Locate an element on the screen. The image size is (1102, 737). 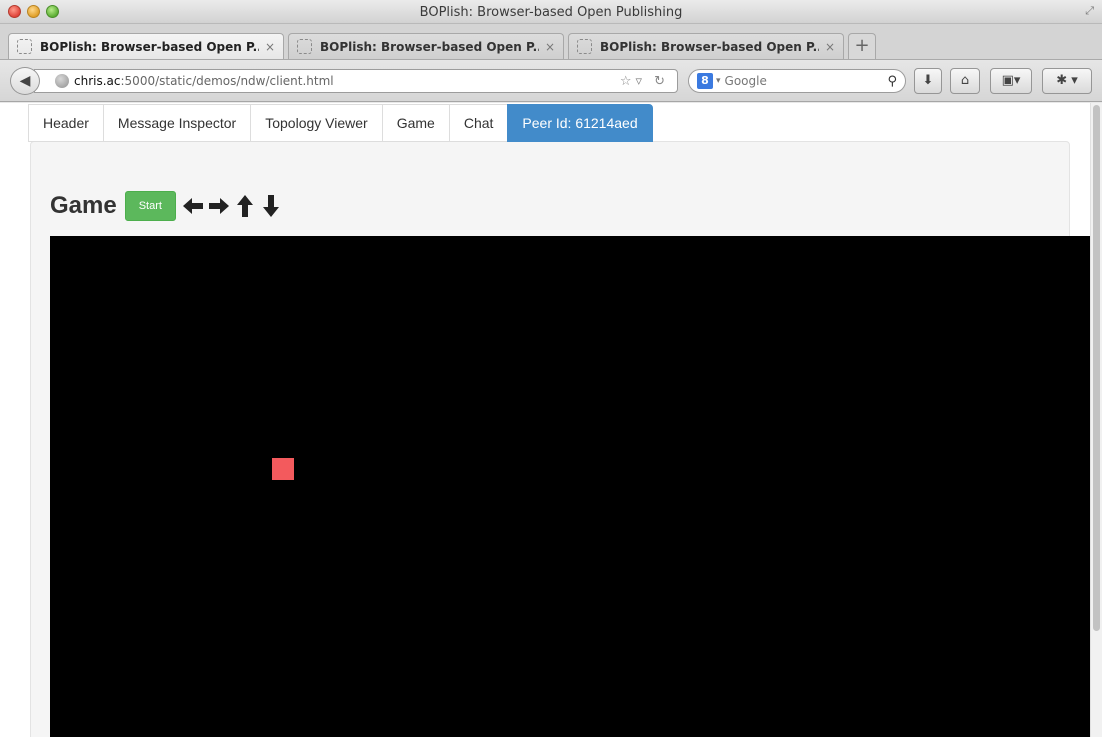
globe-icon is located at coordinates (62, 81).